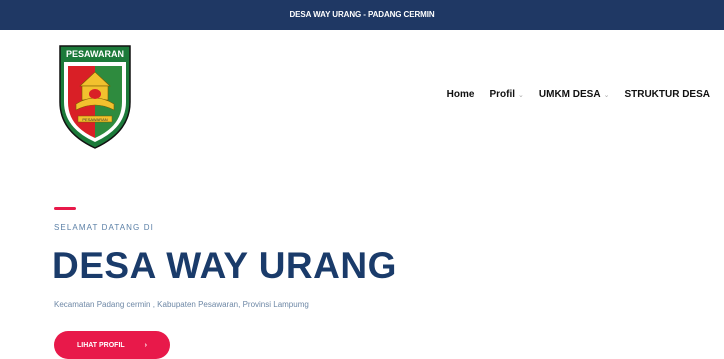 Image resolution: width=724 pixels, height=359 pixels. I want to click on view-profile-button: LIHAT PROFIL ›, so click(112, 345).